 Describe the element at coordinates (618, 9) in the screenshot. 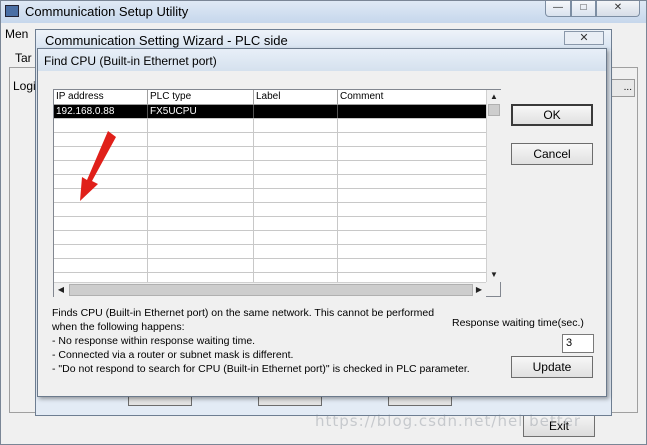

I see `close-button: ✕` at that location.